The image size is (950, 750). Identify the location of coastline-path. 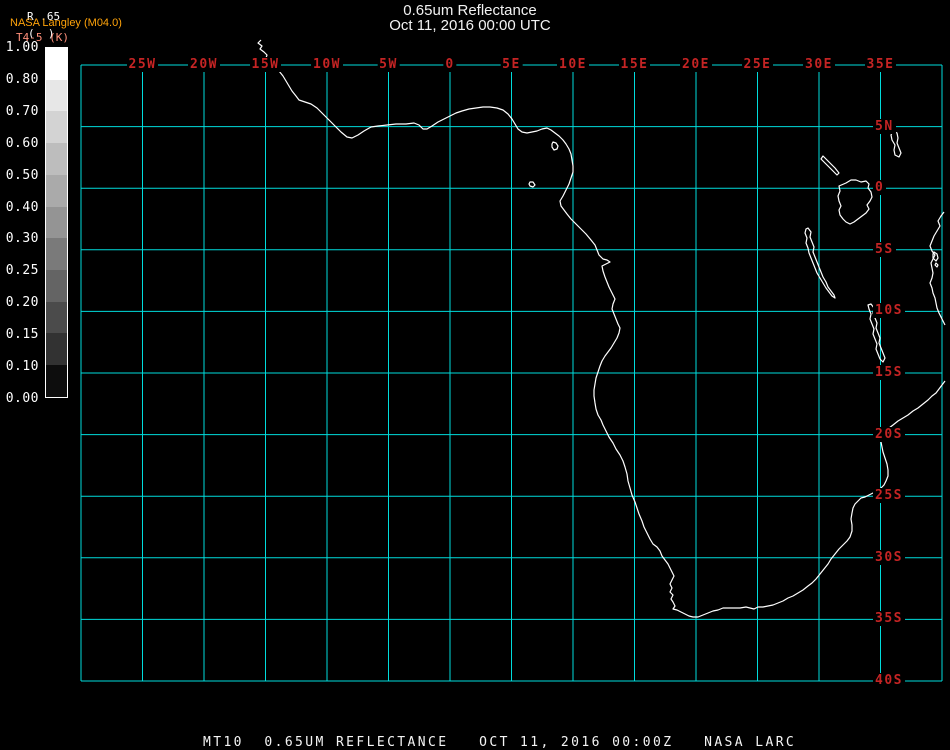
(937, 268).